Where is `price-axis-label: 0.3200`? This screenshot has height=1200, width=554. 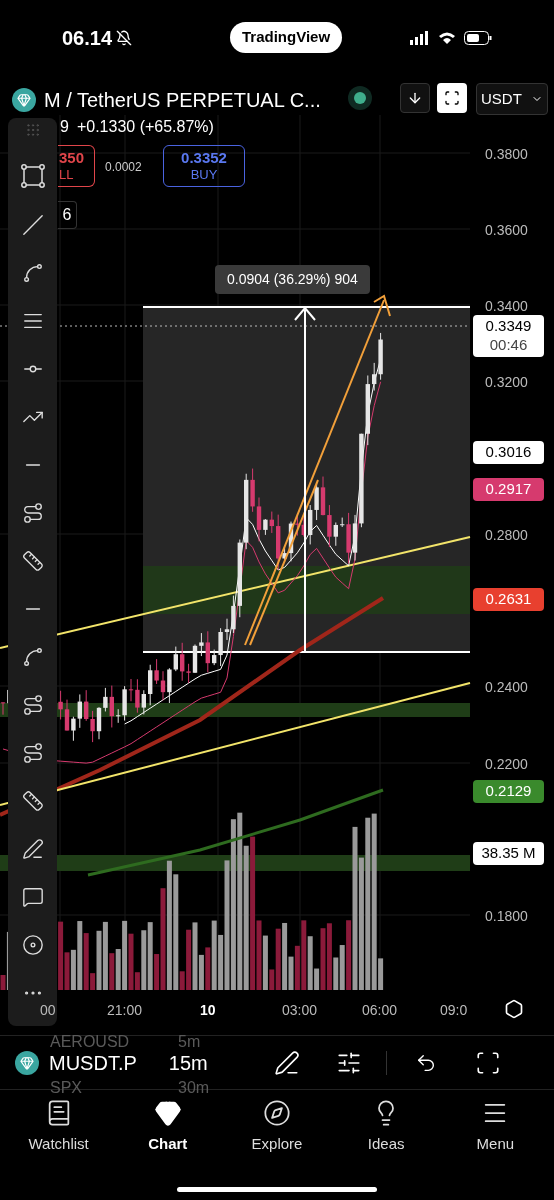 price-axis-label: 0.3200 is located at coordinates (506, 382).